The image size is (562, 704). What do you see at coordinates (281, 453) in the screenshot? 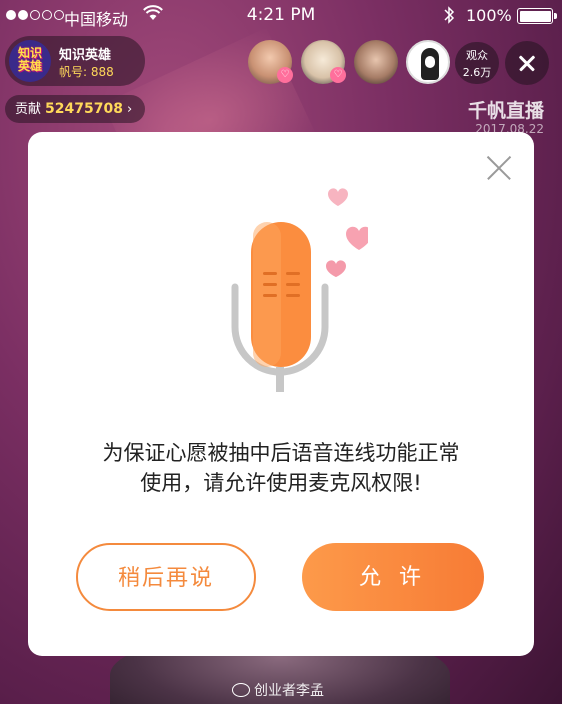
I see `permission-message-line1: 为保证心愿被抽中后语音连线功能正常` at bounding box center [281, 453].